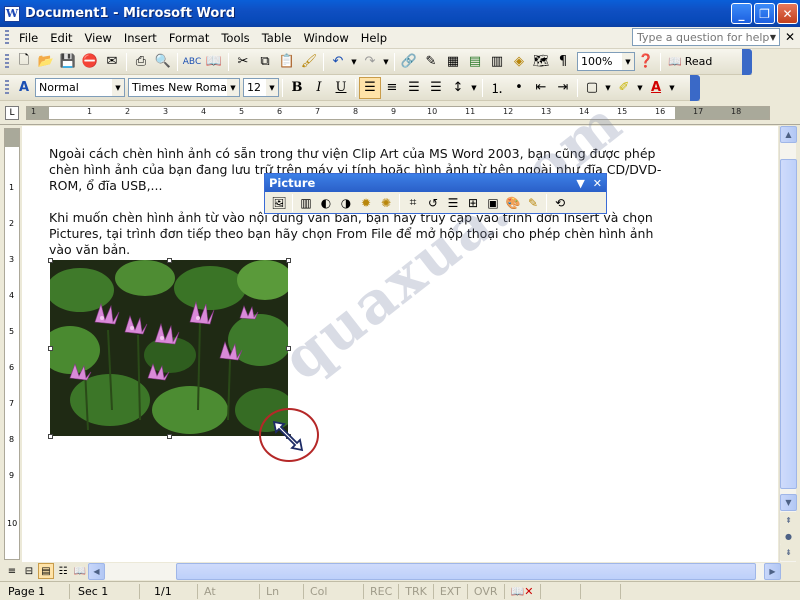 Image resolution: width=800 pixels, height=600 pixels. Describe the element at coordinates (229, 591) in the screenshot. I see `status-at: At` at that location.